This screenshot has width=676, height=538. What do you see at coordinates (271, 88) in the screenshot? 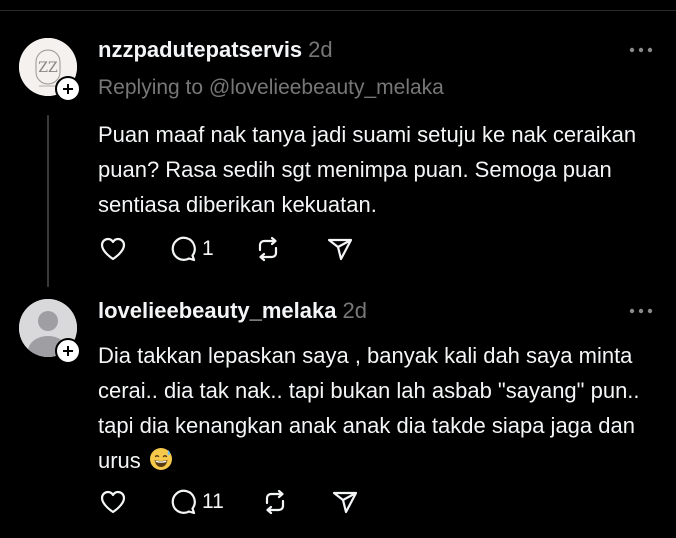
I see `replying-to: Replying to @lovelieebeauty_melaka` at bounding box center [271, 88].